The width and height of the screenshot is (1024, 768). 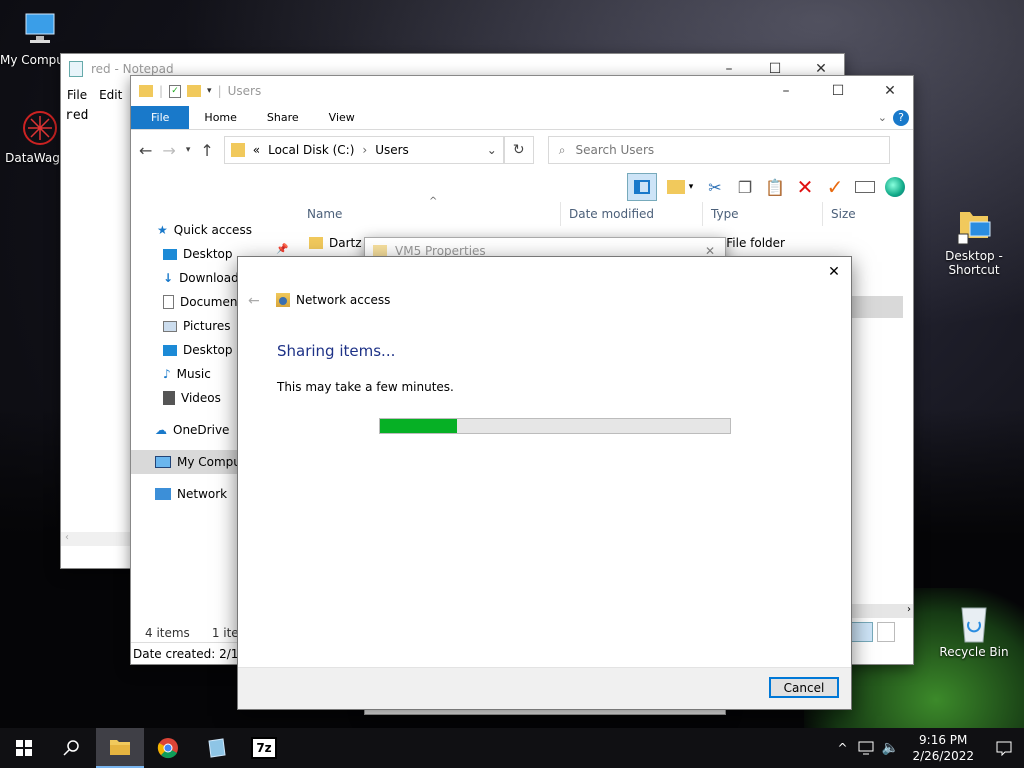 I want to click on taskbar: 7z ^ 🔈 9:16 PM 2/26/2022, so click(x=512, y=748).